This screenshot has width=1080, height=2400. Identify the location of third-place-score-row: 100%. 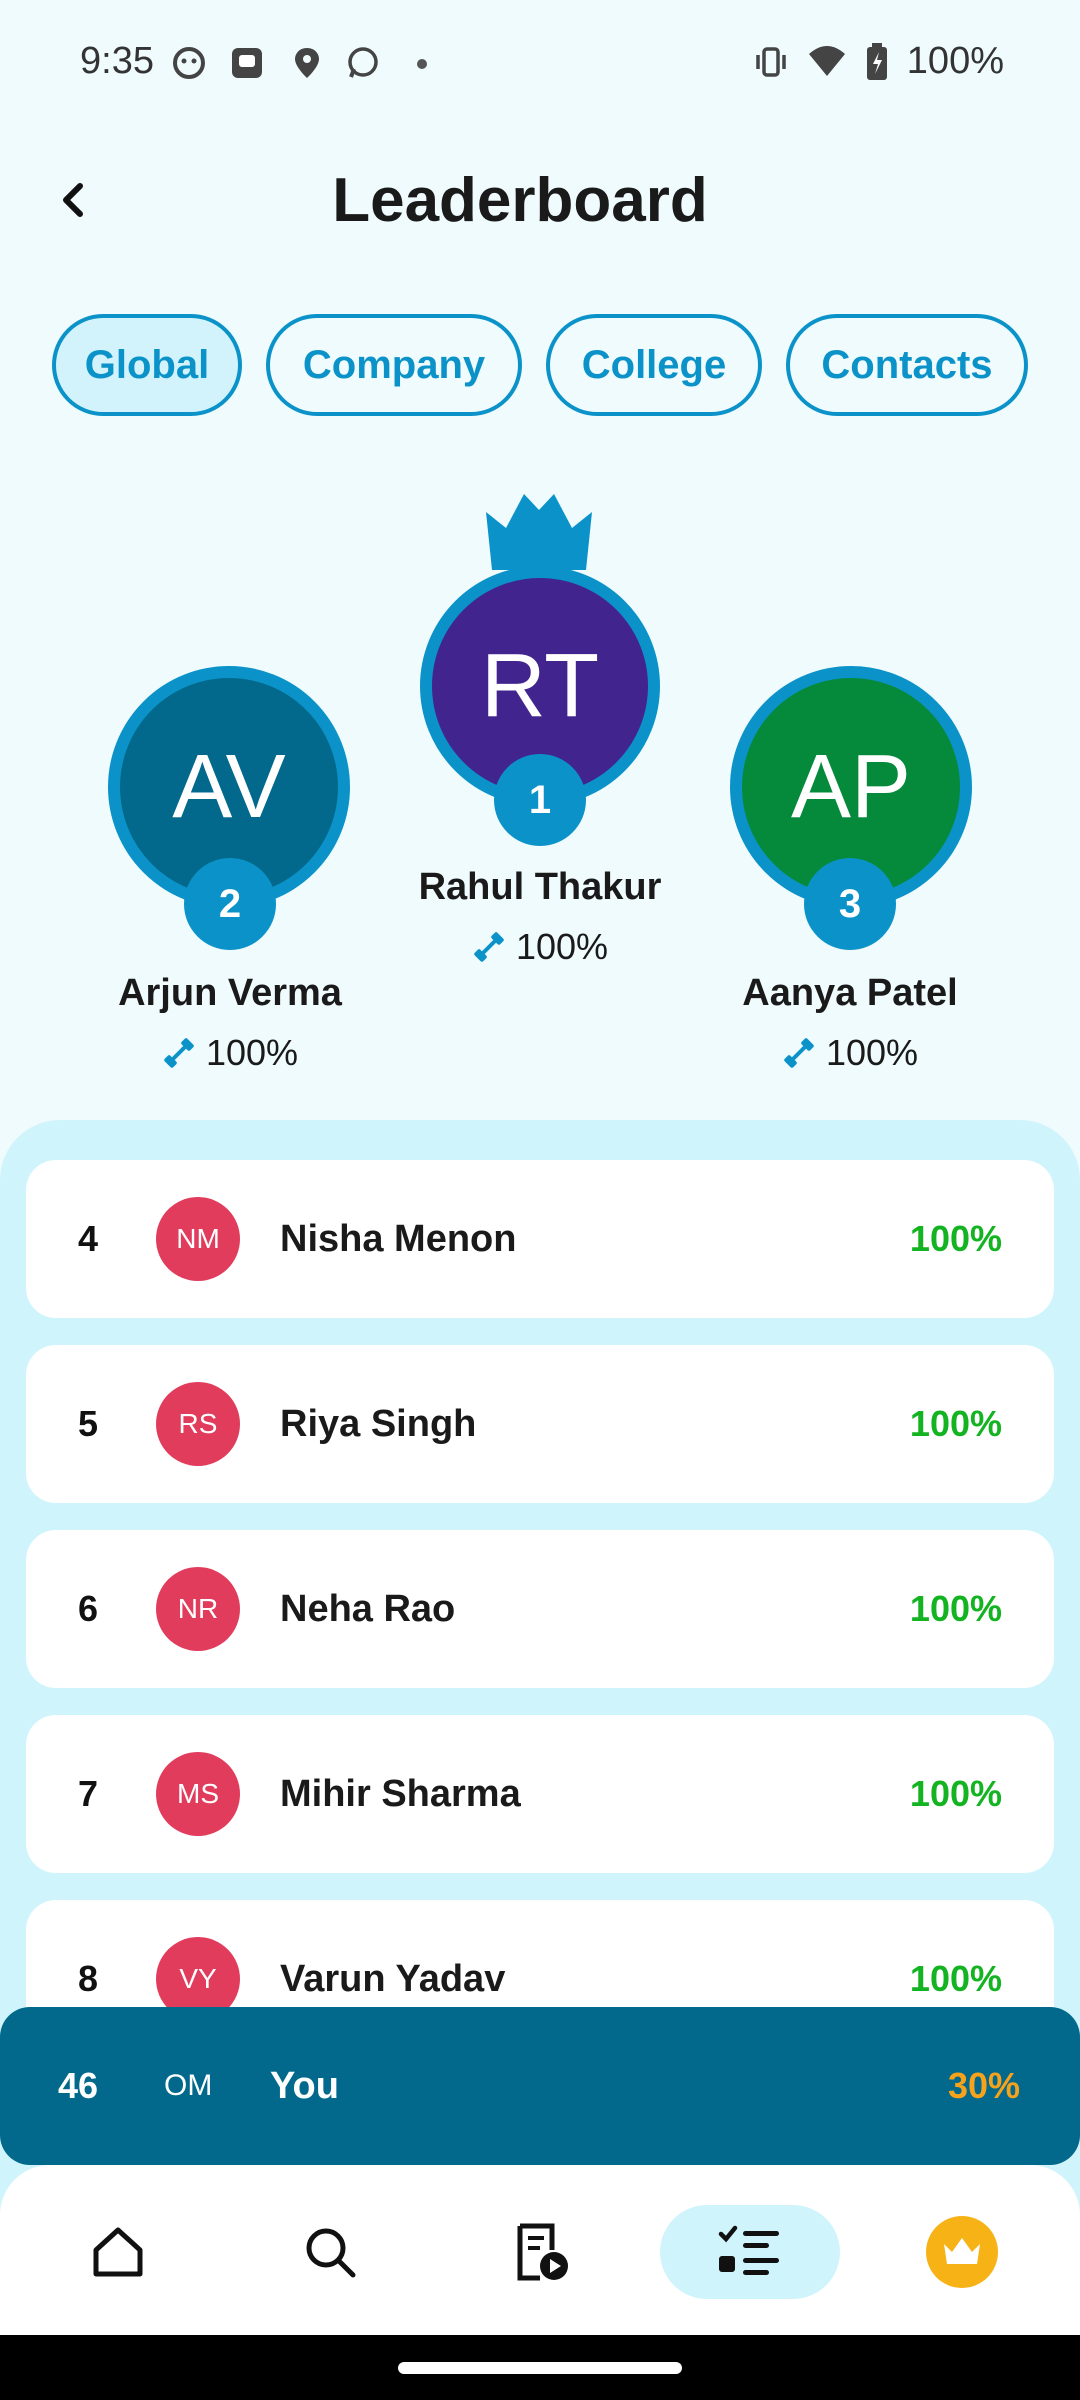
(850, 1053).